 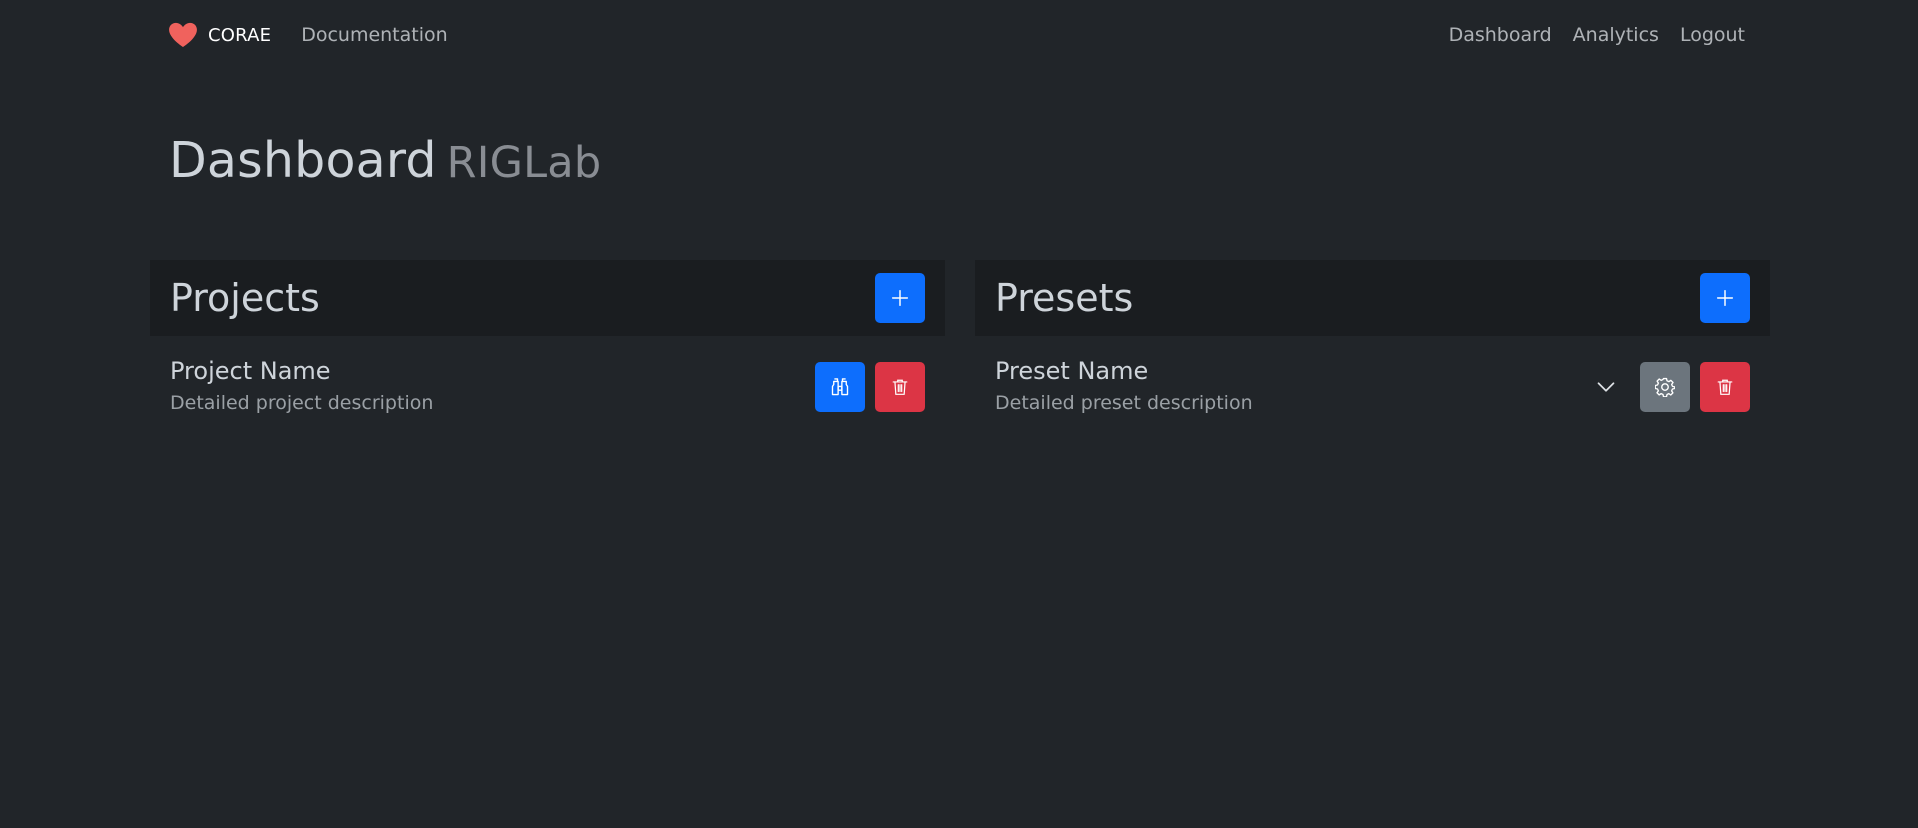 I want to click on nav-link-dashboard: Dashboard, so click(x=1500, y=35).